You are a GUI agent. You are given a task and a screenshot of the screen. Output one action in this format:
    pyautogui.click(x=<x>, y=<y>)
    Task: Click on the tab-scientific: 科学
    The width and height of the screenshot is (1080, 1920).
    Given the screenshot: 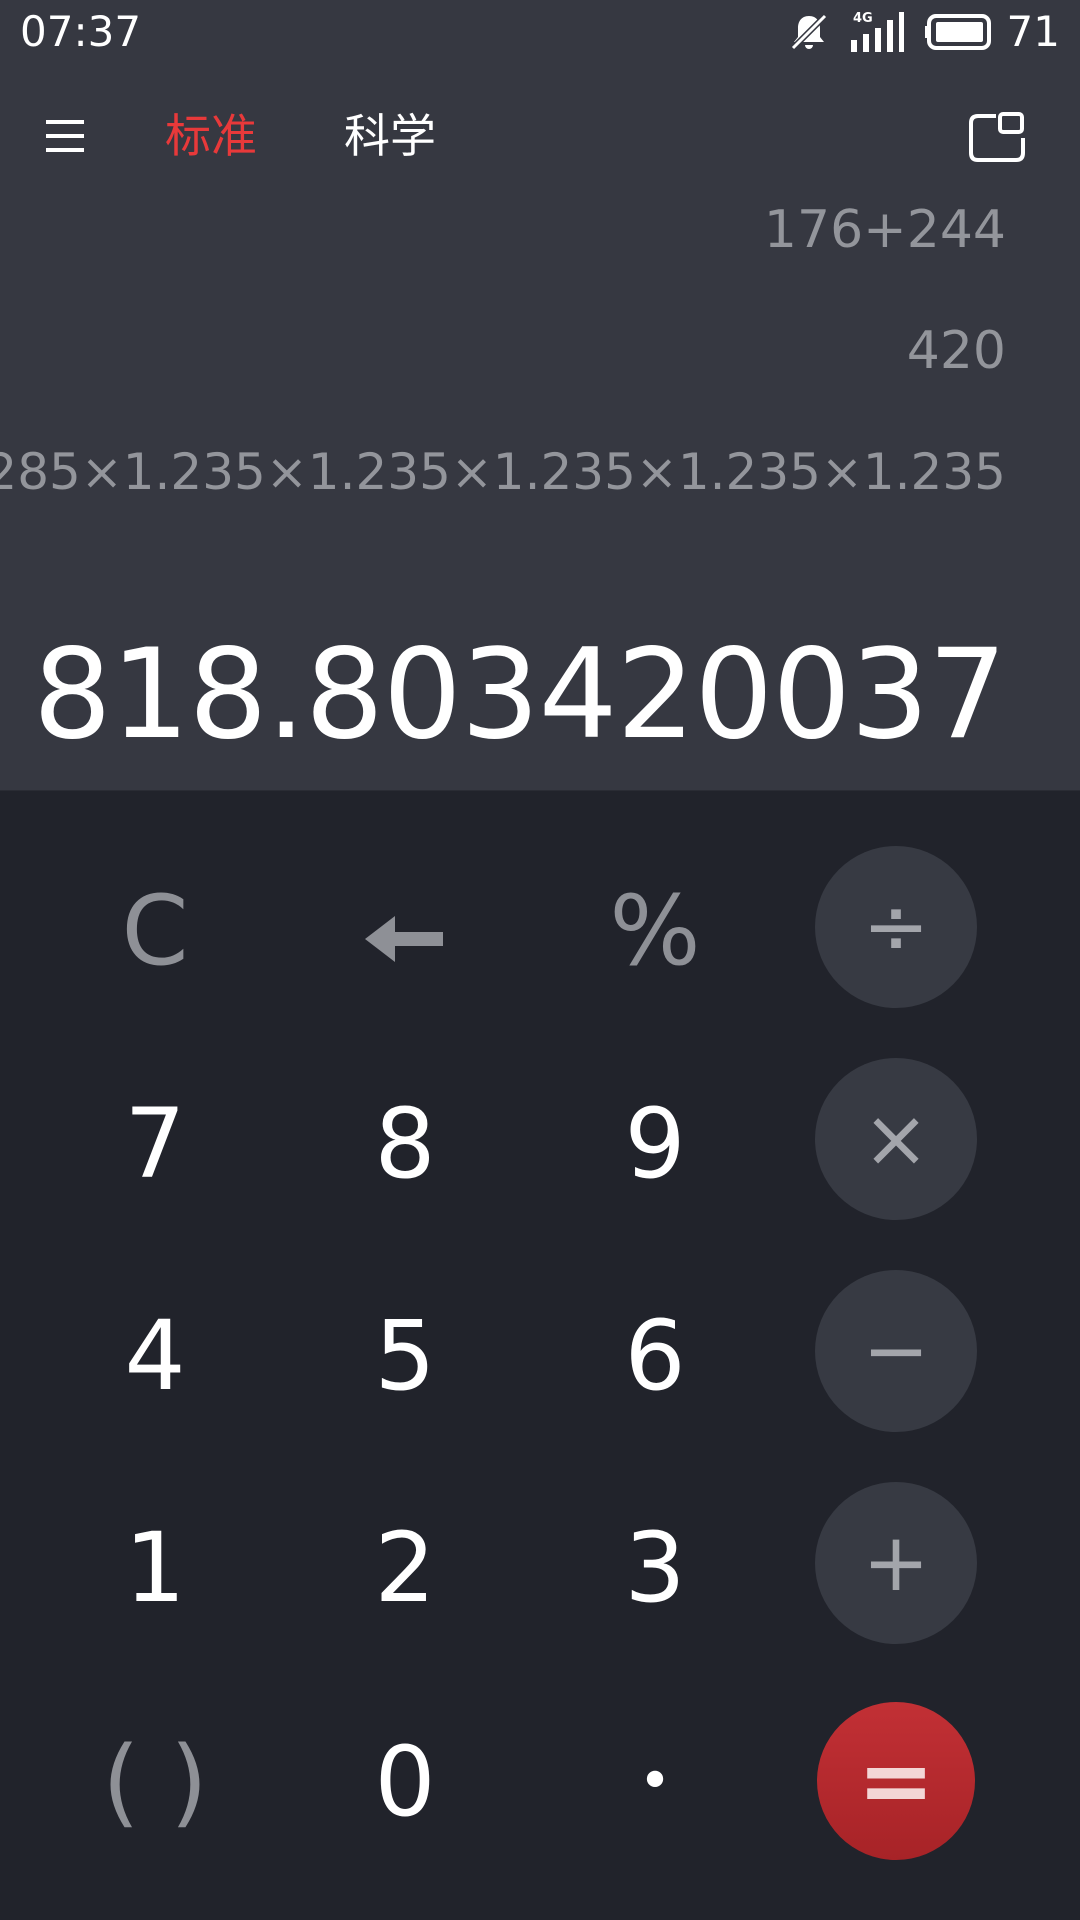 What is the action you would take?
    pyautogui.click(x=390, y=136)
    